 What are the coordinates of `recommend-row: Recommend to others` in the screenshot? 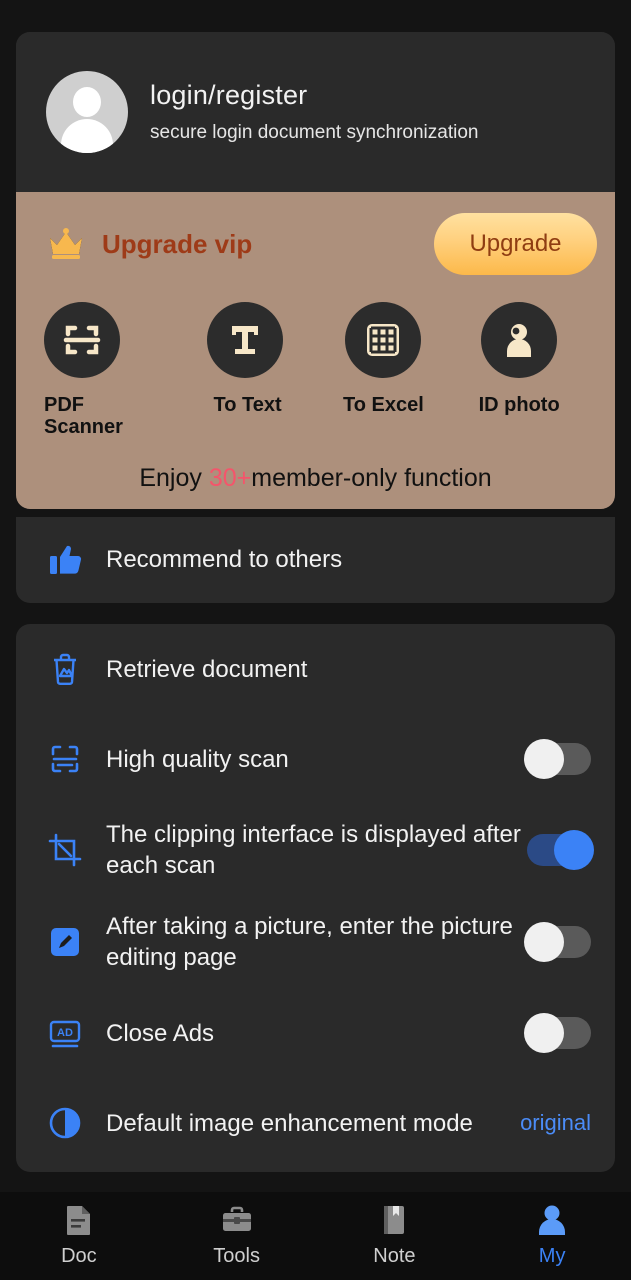 It's located at (315, 560).